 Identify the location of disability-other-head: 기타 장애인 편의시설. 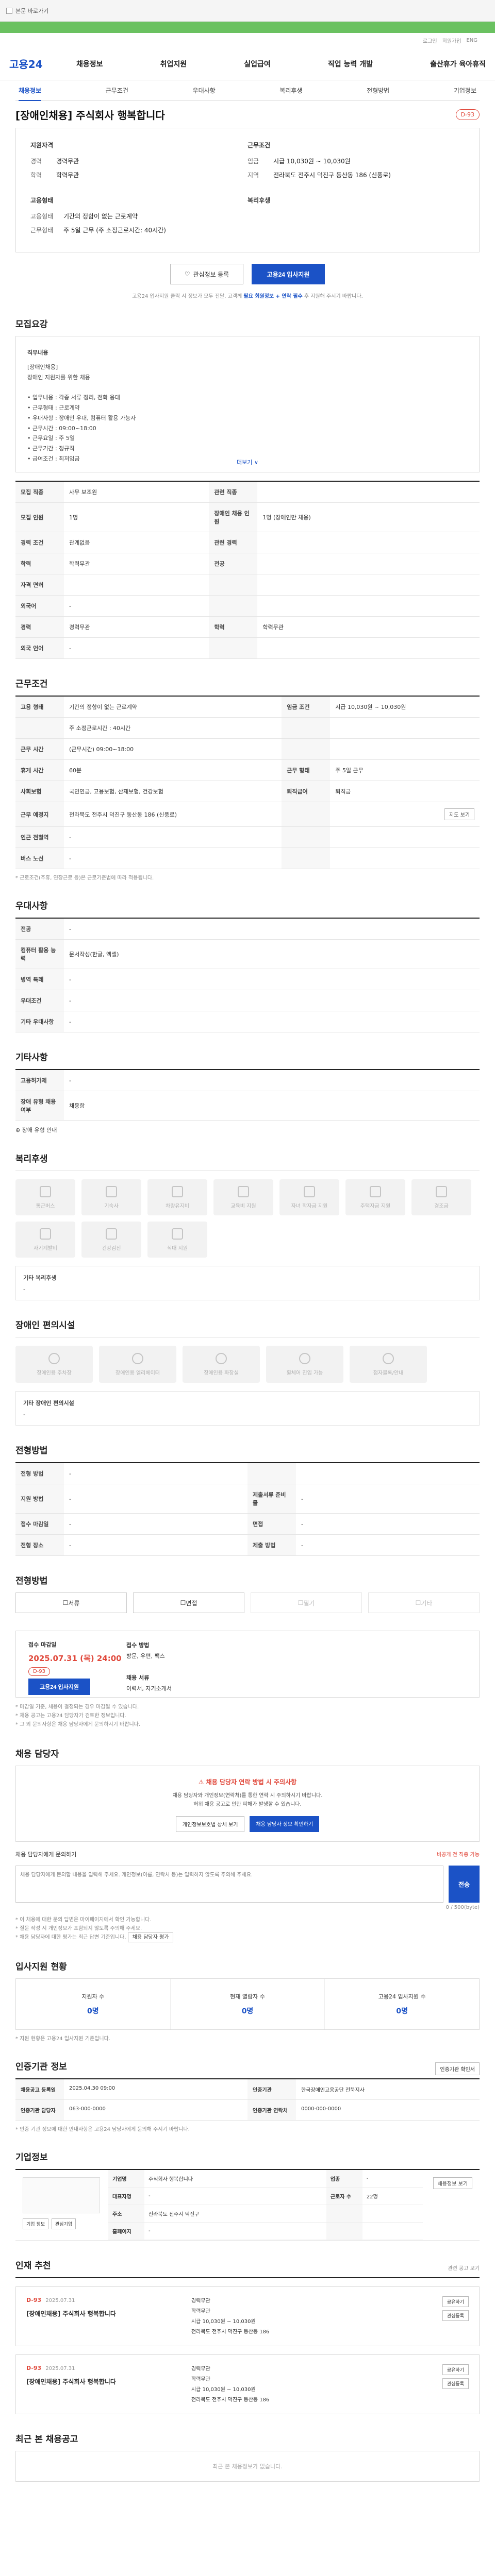
(48, 1403).